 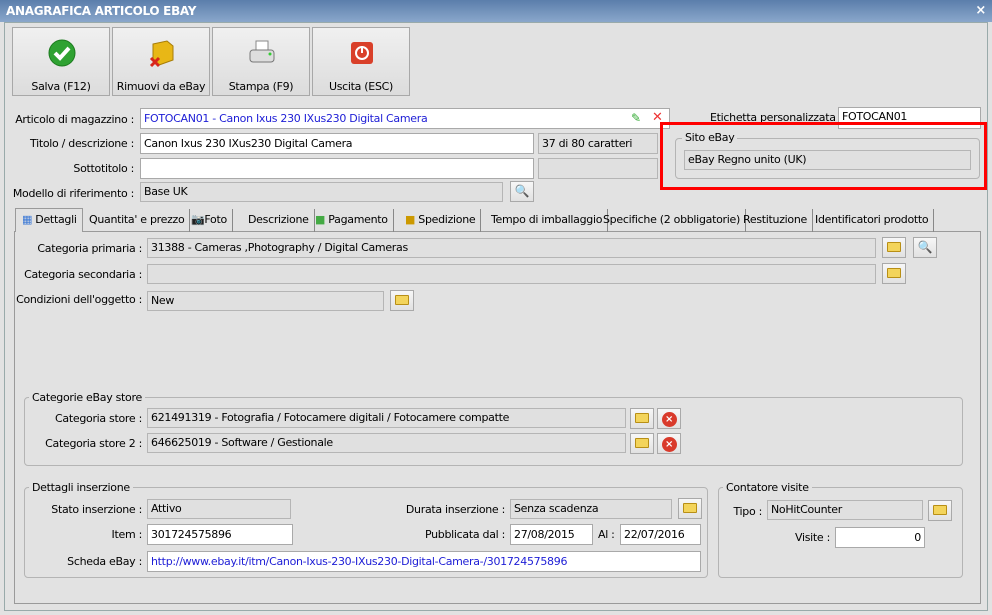 I want to click on modello-field: Base UK, so click(x=321, y=192).